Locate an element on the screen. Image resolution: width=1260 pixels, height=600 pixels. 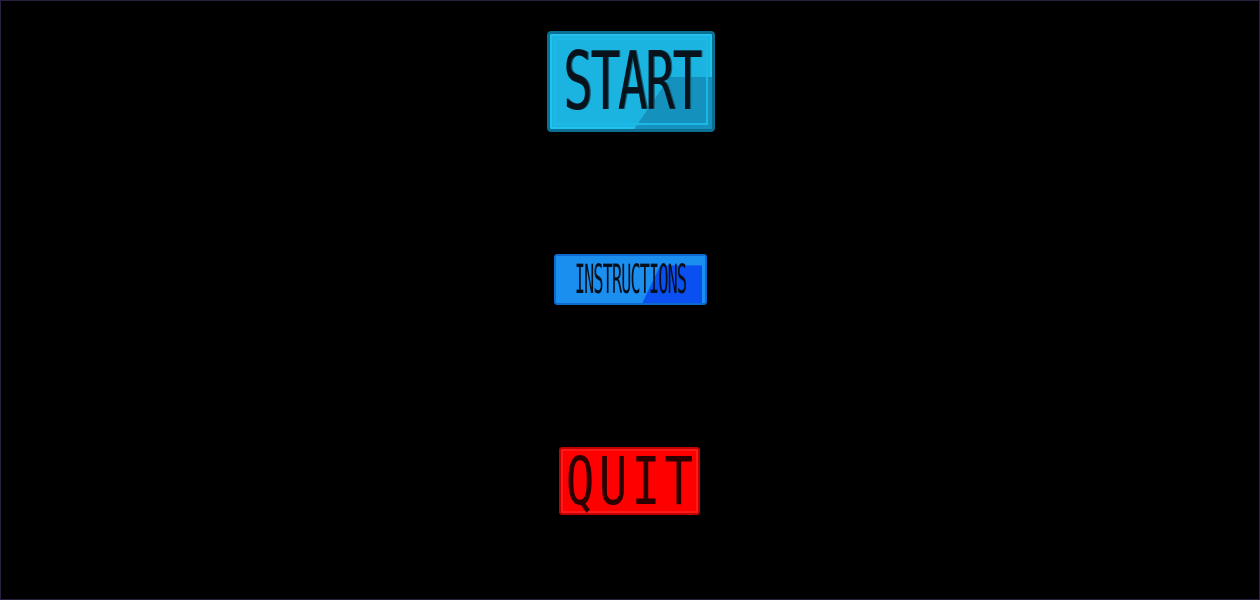
instructions-button: INSTRUCTIONS is located at coordinates (630, 279).